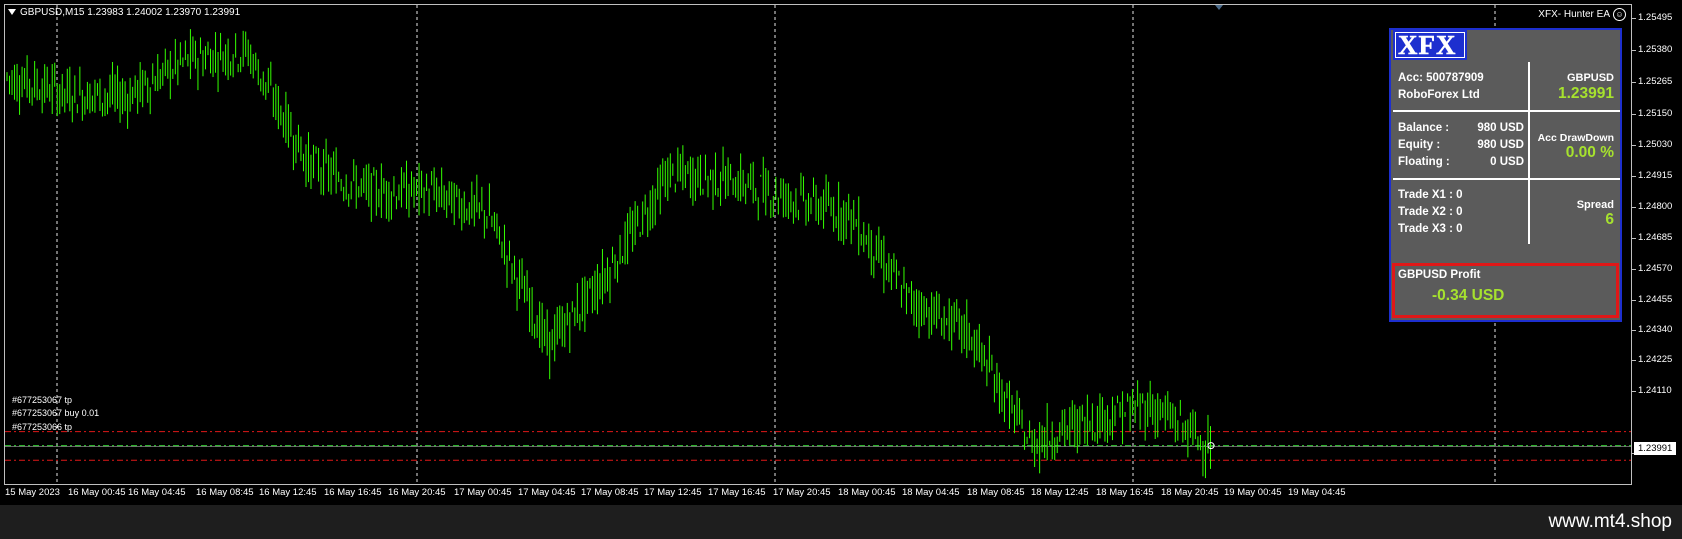 The width and height of the screenshot is (1682, 539). I want to click on time-tick: 16 May 12:45, so click(288, 492).